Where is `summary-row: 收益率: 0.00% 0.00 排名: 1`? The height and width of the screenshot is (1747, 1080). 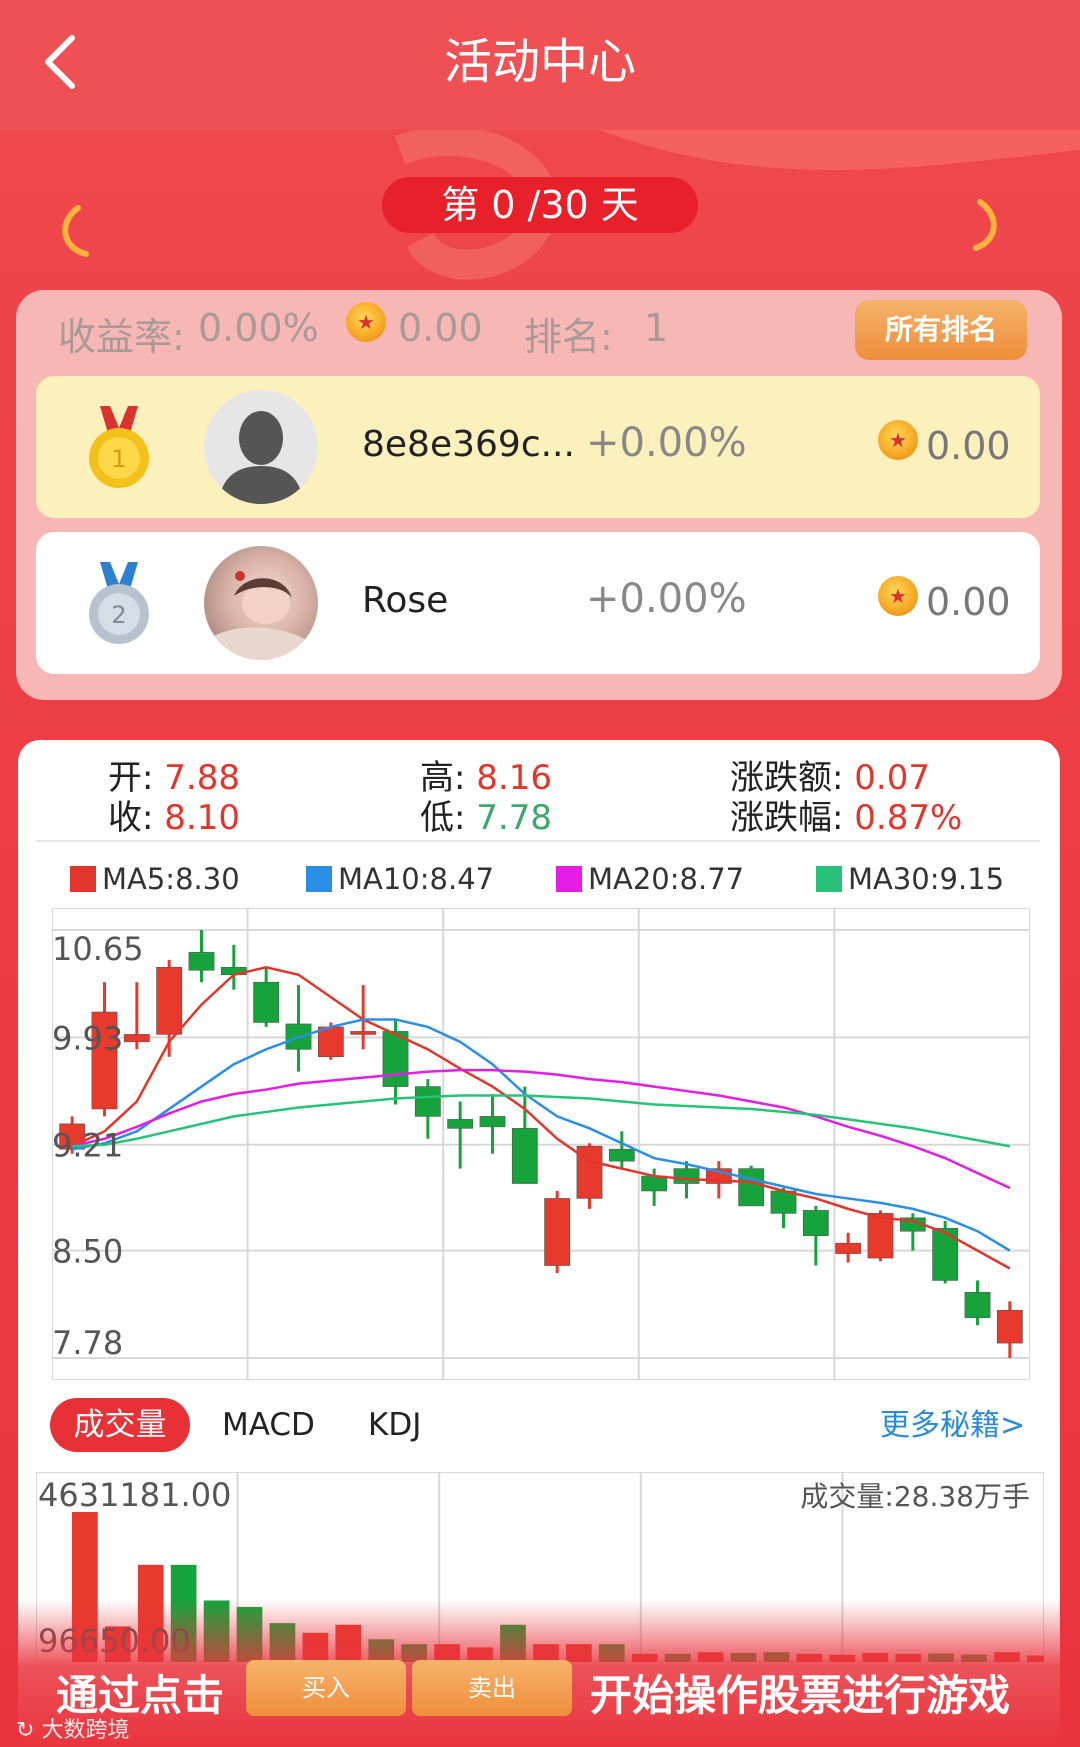
summary-row: 收益率: 0.00% 0.00 排名: 1 is located at coordinates (363, 330).